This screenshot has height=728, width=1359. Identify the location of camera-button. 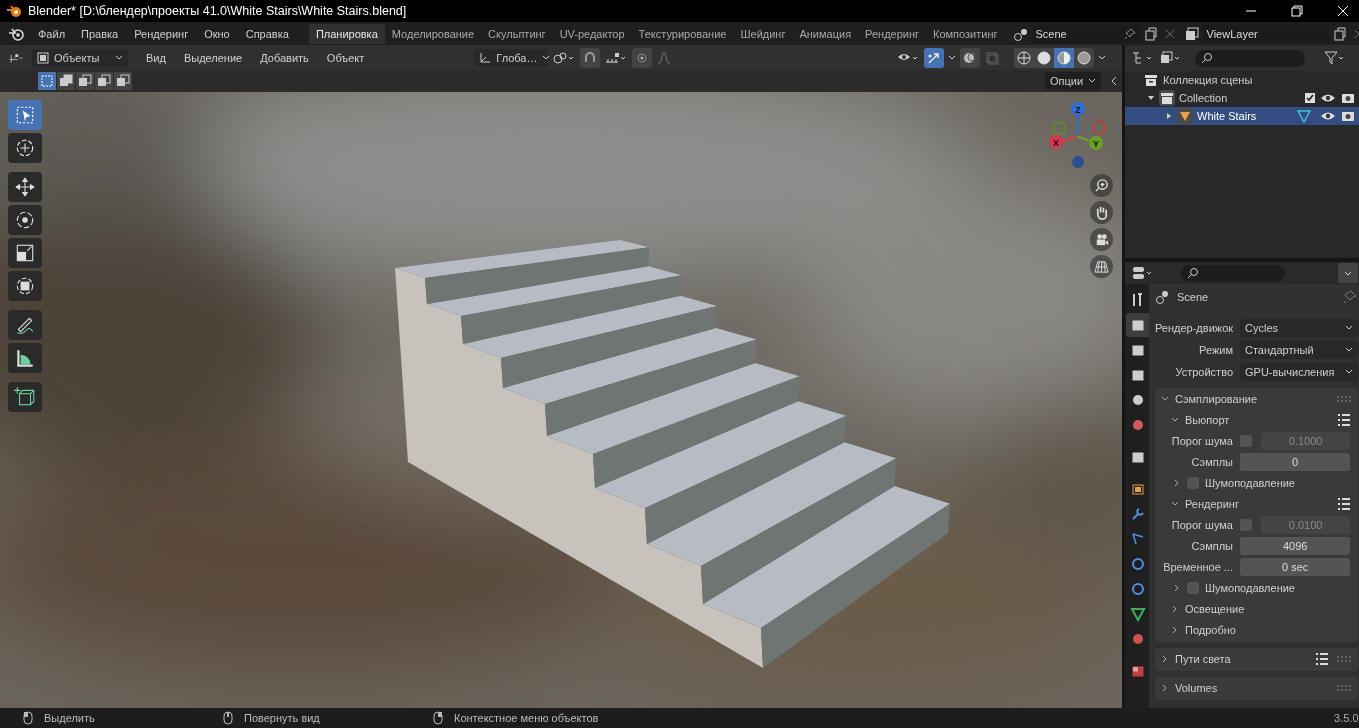
(1101, 239).